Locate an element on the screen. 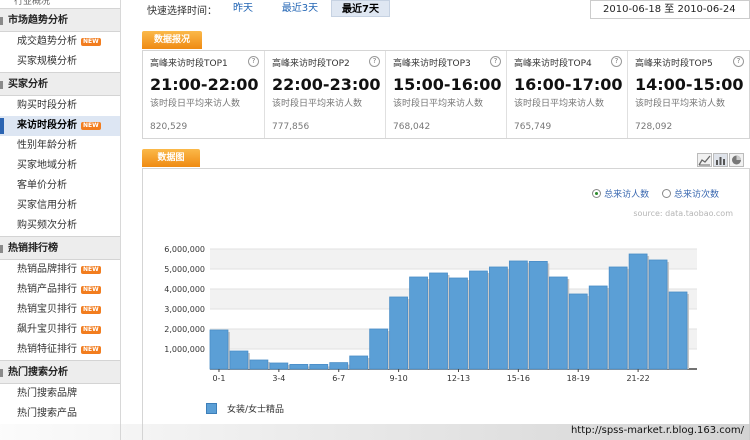 The height and width of the screenshot is (440, 750). x-tick-label: 6-7 is located at coordinates (338, 378).